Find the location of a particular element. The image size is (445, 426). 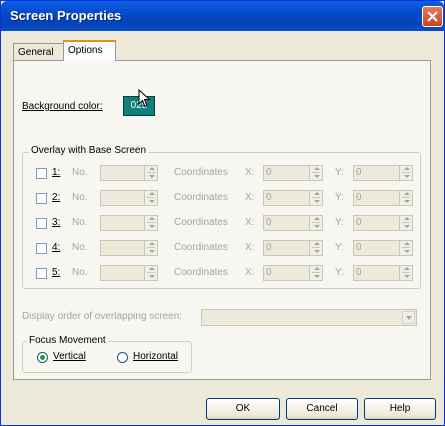

focus-vertical-radio is located at coordinates (42, 357).